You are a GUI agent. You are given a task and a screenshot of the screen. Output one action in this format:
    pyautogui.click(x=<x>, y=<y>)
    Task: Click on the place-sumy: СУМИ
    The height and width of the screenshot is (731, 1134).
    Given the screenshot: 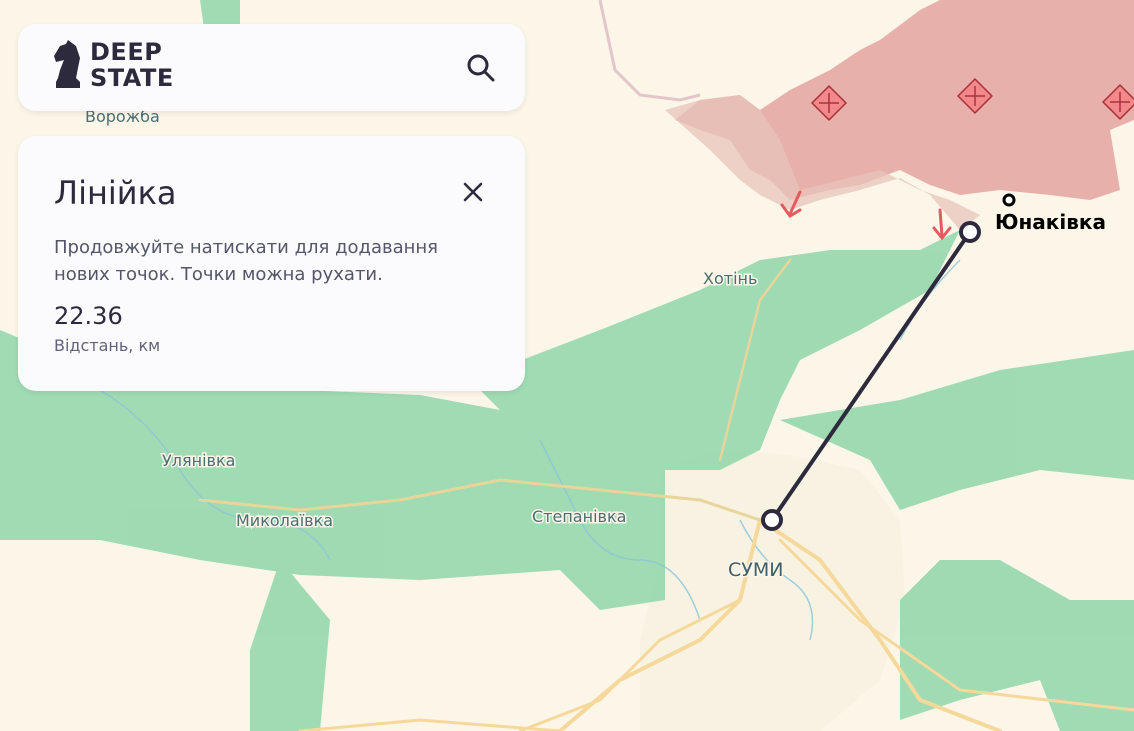 What is the action you would take?
    pyautogui.click(x=755, y=570)
    